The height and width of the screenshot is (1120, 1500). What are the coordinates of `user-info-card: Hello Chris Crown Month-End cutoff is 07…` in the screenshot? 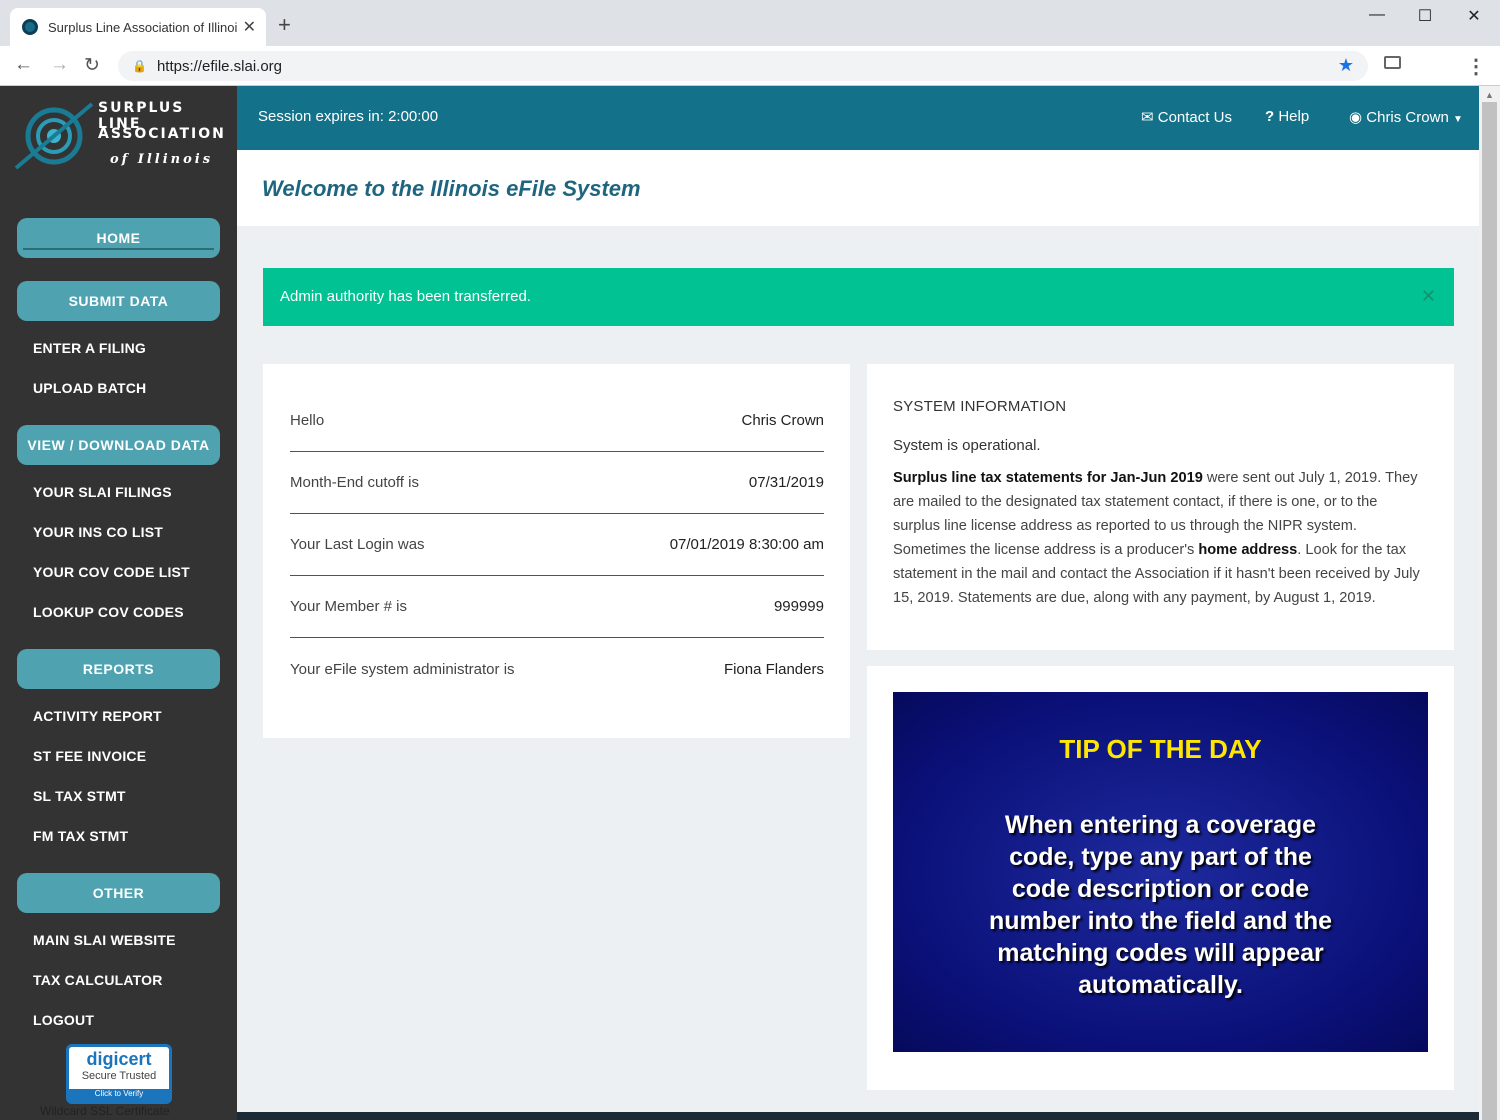 It's located at (556, 551).